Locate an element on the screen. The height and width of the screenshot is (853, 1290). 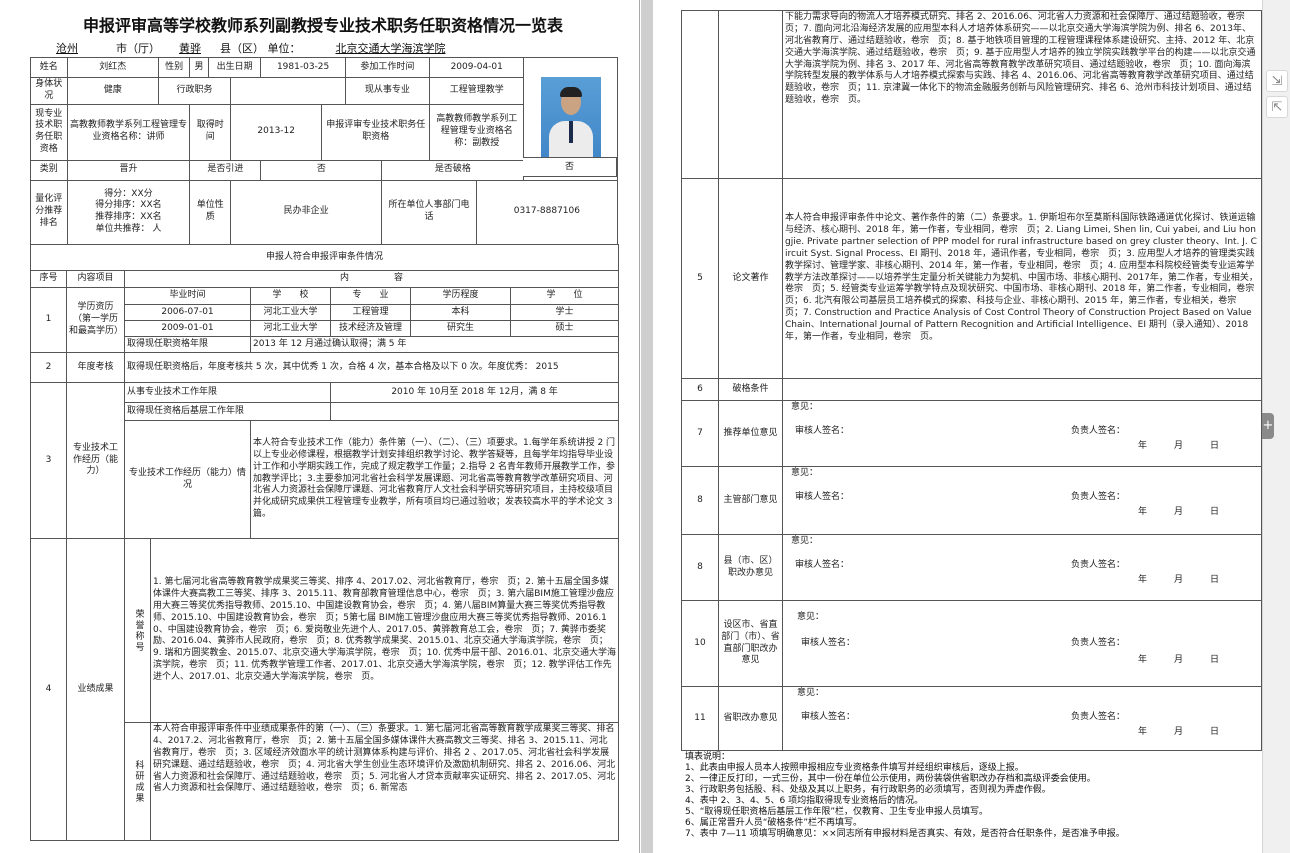
note-6: 6、属正常晋升人员“破格条件”栏不再填写。 is located at coordinates (774, 822).